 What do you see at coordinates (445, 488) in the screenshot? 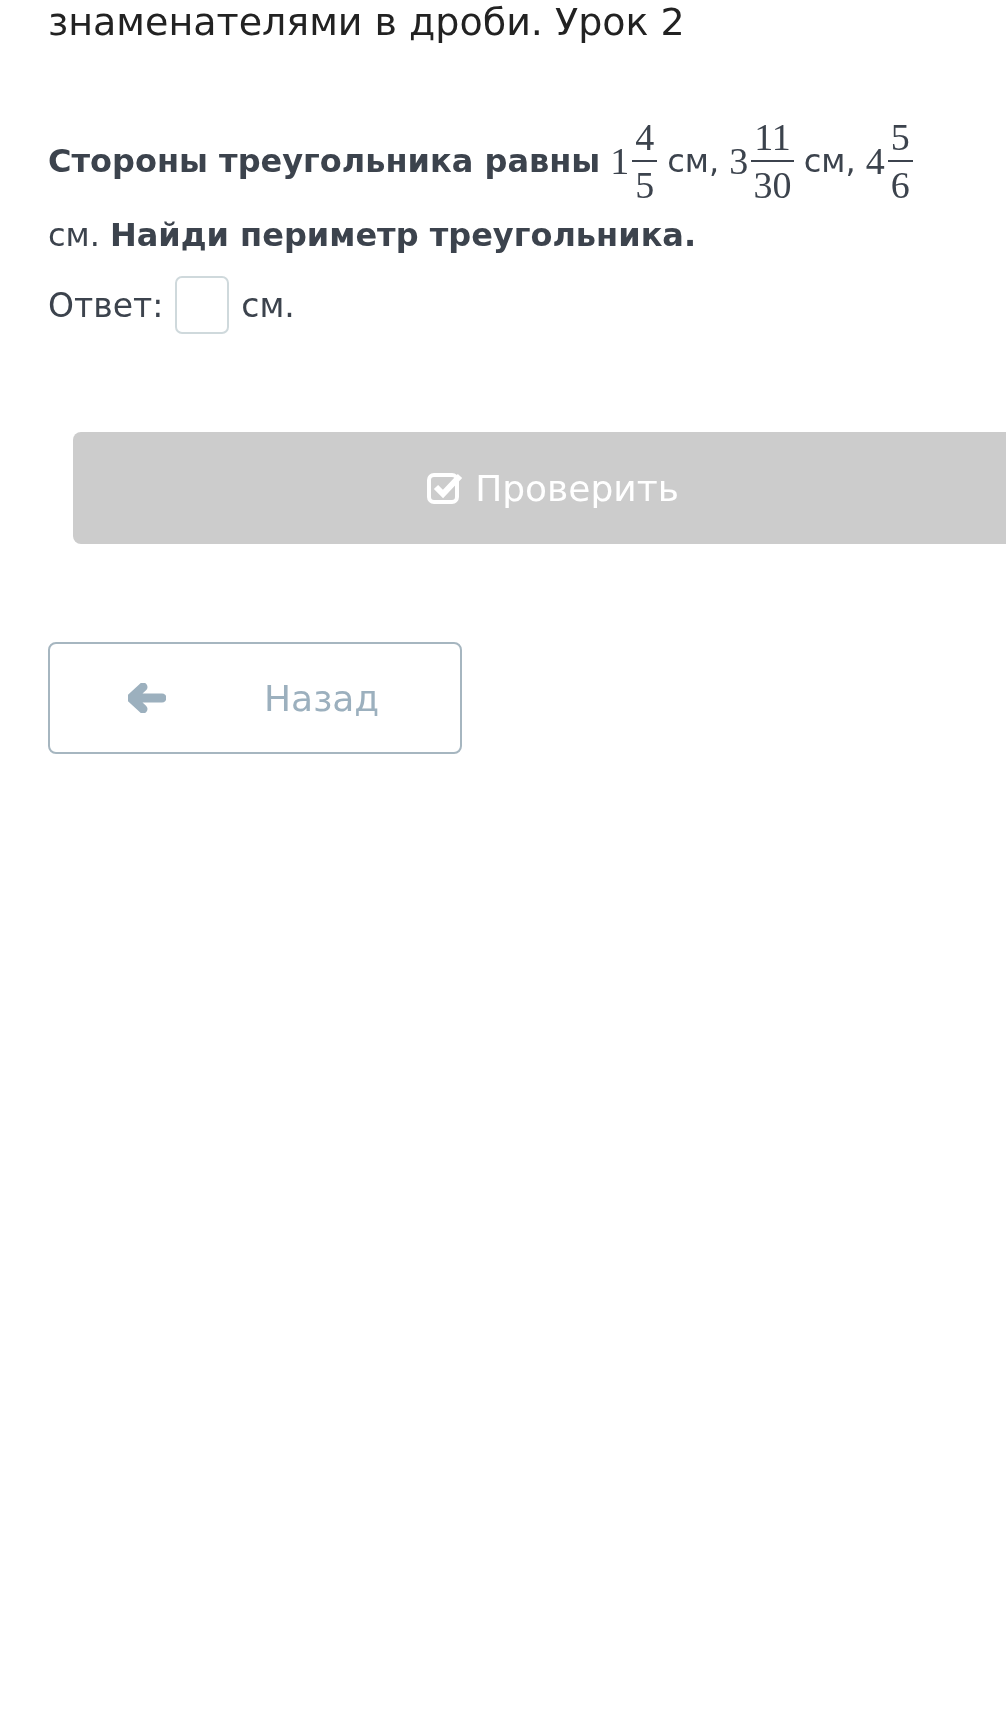
I see `checkbox-icon` at bounding box center [445, 488].